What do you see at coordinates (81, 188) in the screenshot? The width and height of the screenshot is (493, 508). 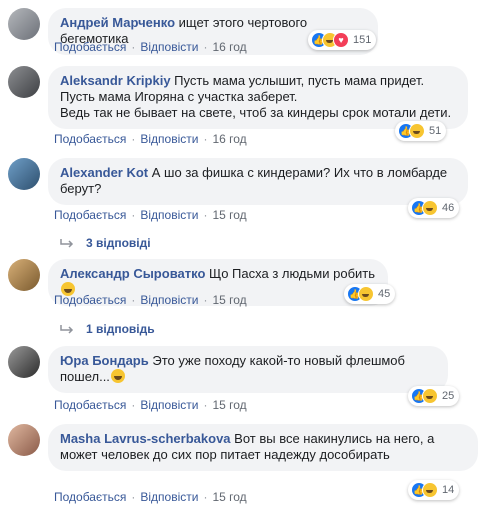 I see `comment-text-line: берут?` at bounding box center [81, 188].